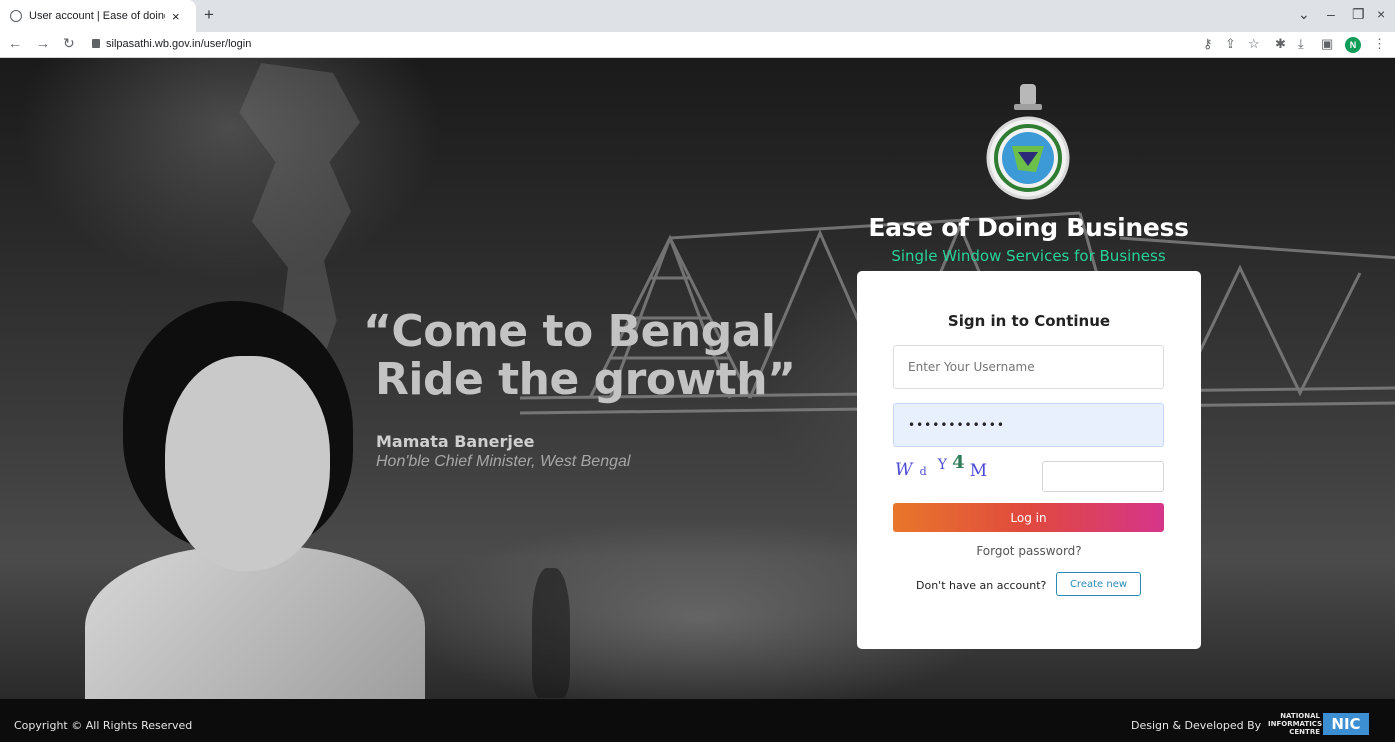 The height and width of the screenshot is (742, 1395). What do you see at coordinates (1028, 227) in the screenshot?
I see `brand-title: Ease of Doing Business` at bounding box center [1028, 227].